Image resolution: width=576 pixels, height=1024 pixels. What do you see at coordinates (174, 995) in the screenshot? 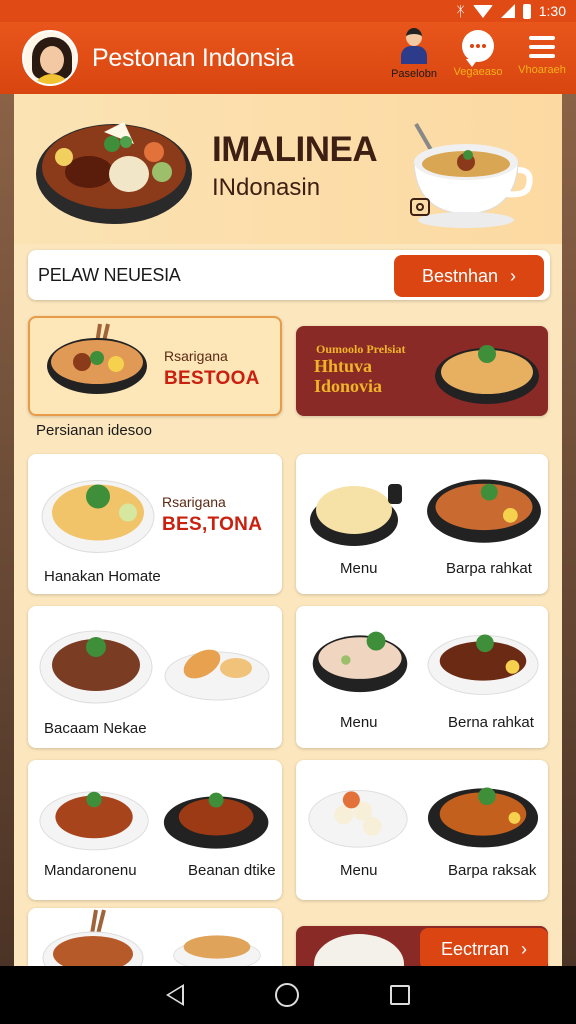
I see `back-icon` at bounding box center [174, 995].